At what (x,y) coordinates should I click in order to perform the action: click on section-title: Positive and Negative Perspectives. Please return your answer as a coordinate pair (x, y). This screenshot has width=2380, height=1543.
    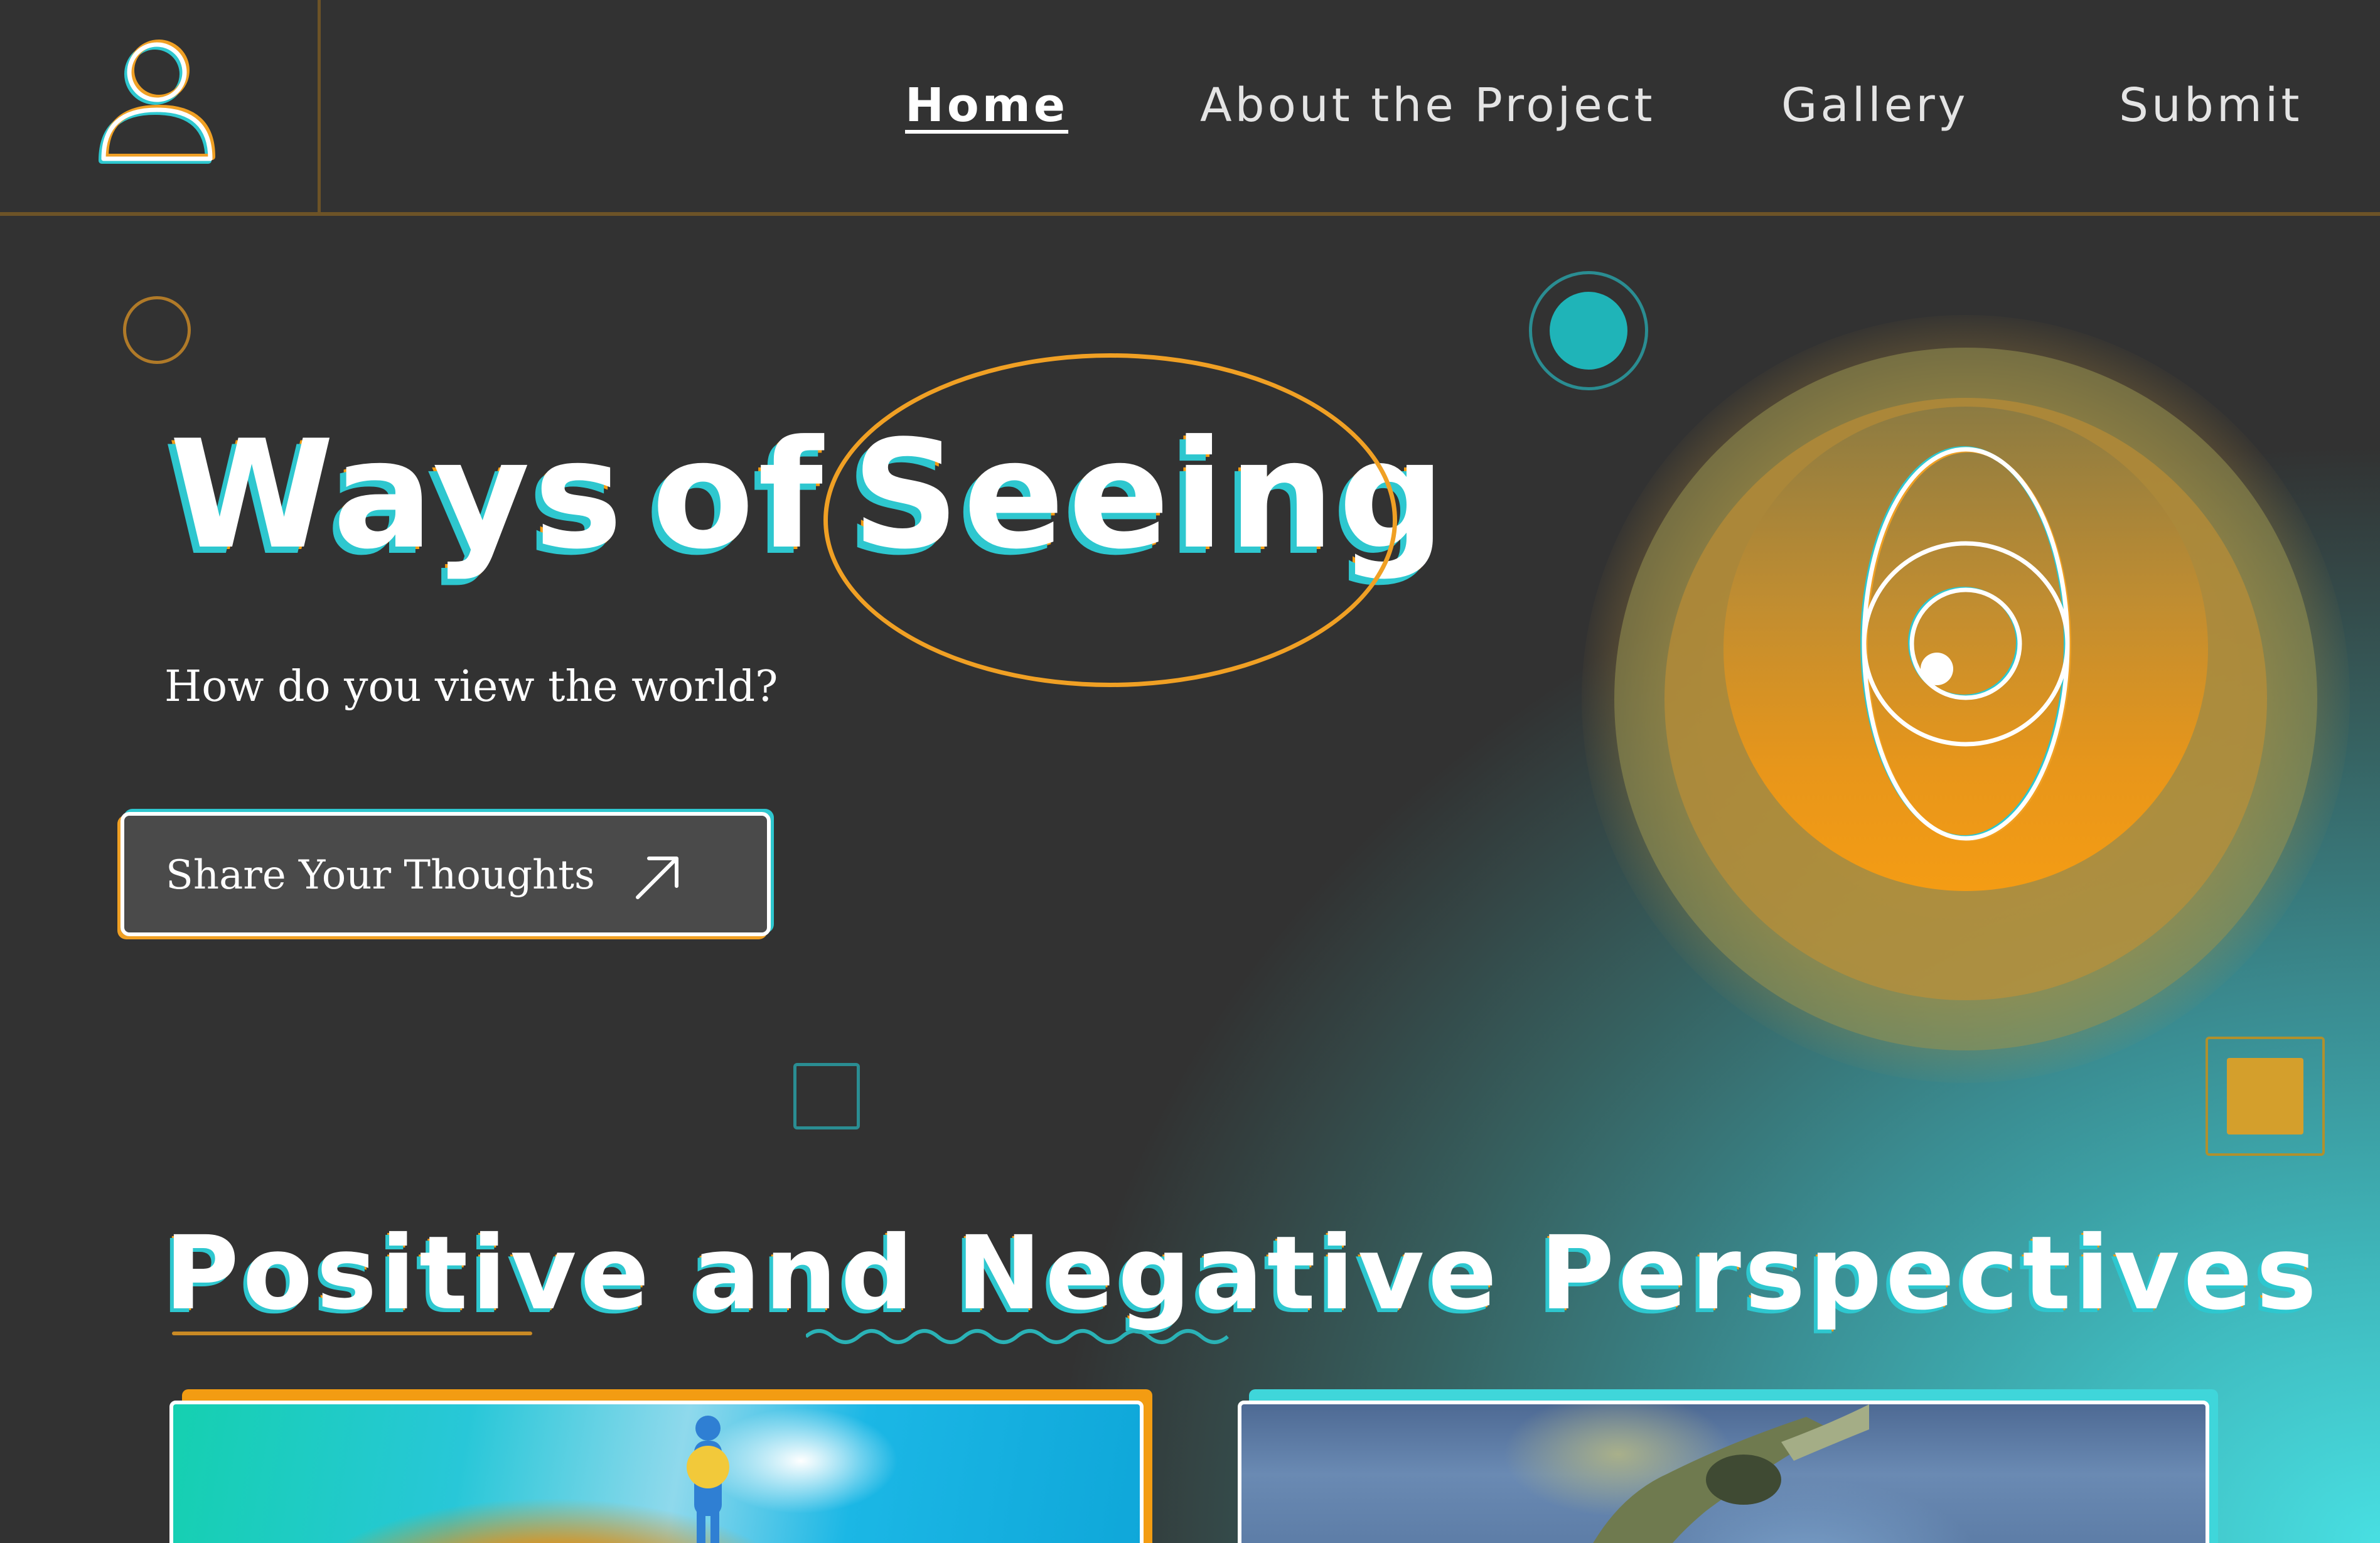
    Looking at the image, I should click on (1242, 1274).